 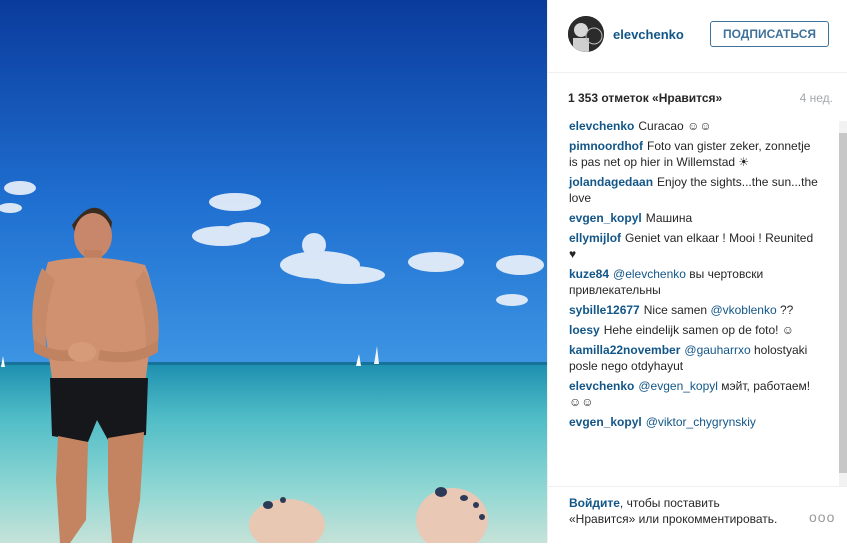 What do you see at coordinates (699, 330) in the screenshot?
I see `comment-text: Hehe eindelijk samen op de foto! ☺` at bounding box center [699, 330].